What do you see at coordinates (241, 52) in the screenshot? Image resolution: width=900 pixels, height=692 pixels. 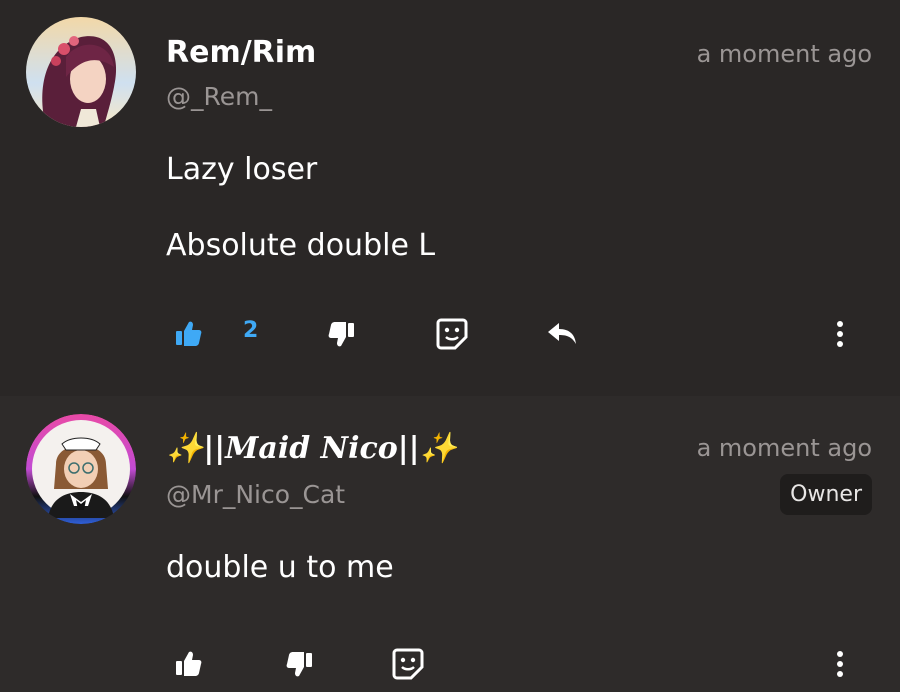 I see `username: Rem/Rim` at bounding box center [241, 52].